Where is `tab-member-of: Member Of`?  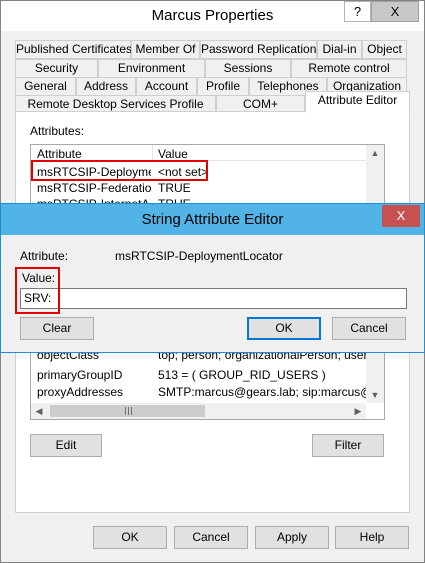 tab-member-of: Member Of is located at coordinates (165, 49).